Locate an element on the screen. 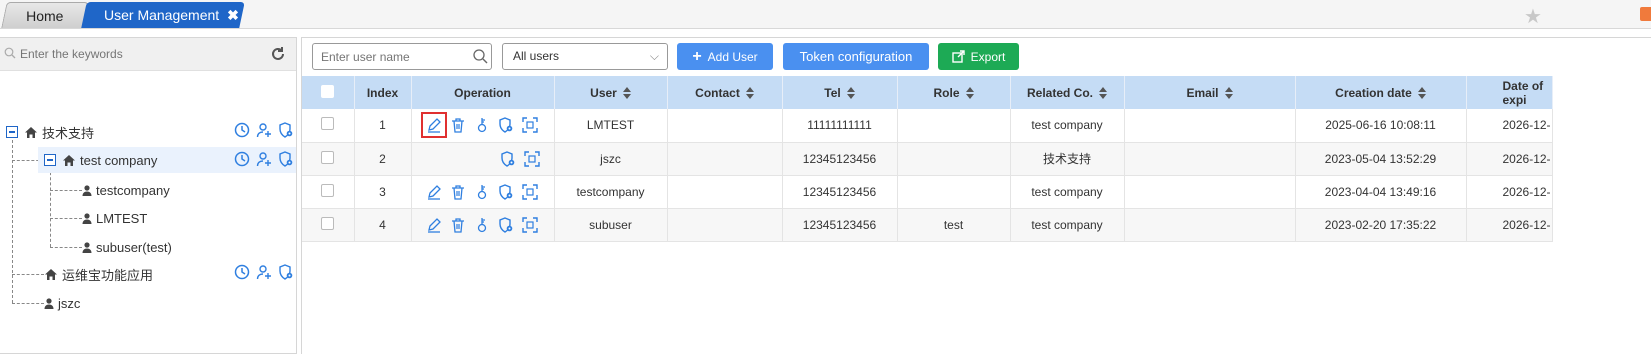 Image resolution: width=1651 pixels, height=354 pixels. notification-icon is located at coordinates (1645, 14).